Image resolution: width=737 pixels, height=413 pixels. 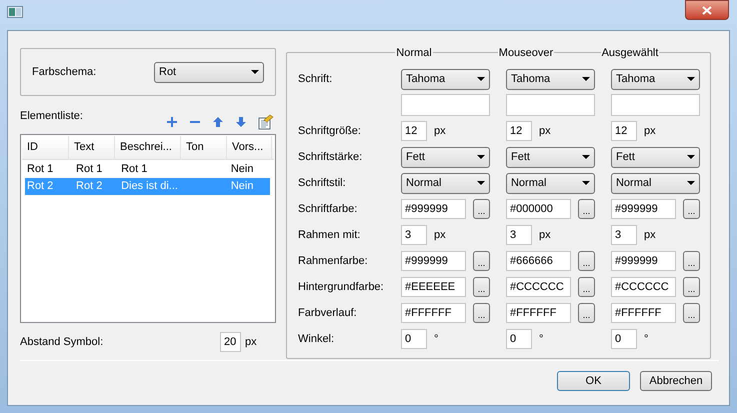 What do you see at coordinates (45, 147) in the screenshot?
I see `column-header: ID` at bounding box center [45, 147].